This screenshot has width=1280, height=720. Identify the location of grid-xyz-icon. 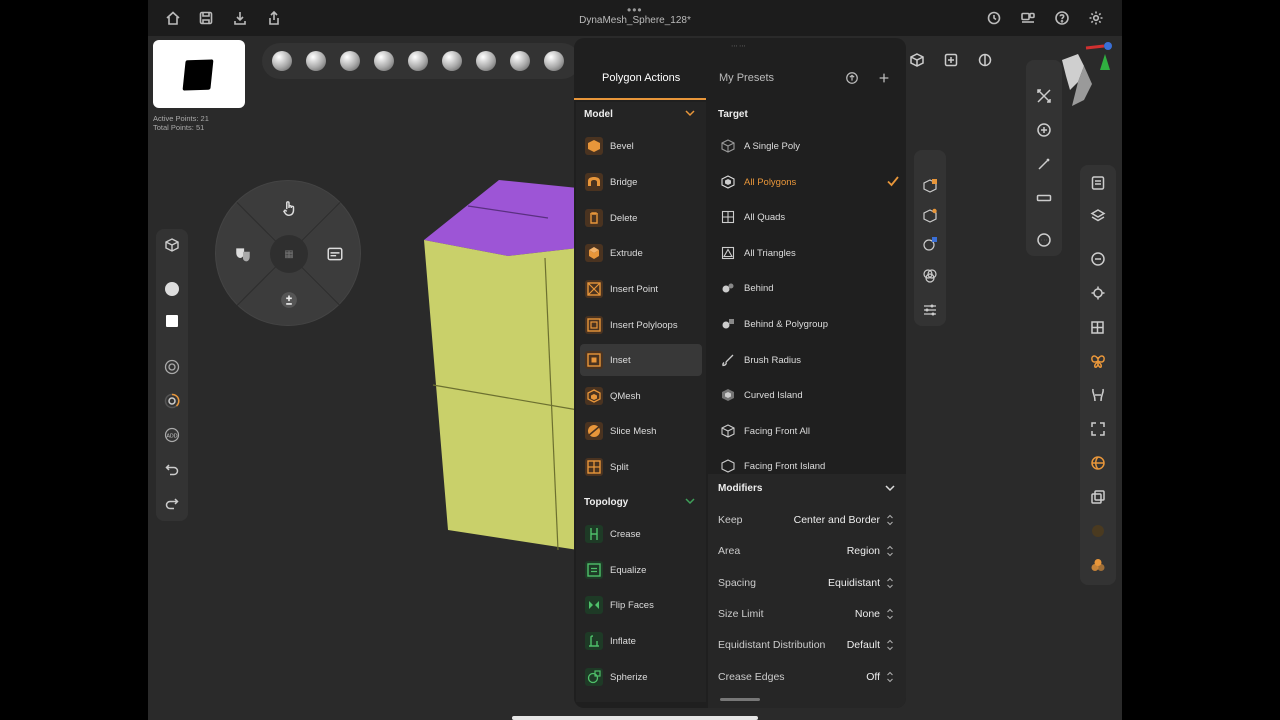
(1098, 327).